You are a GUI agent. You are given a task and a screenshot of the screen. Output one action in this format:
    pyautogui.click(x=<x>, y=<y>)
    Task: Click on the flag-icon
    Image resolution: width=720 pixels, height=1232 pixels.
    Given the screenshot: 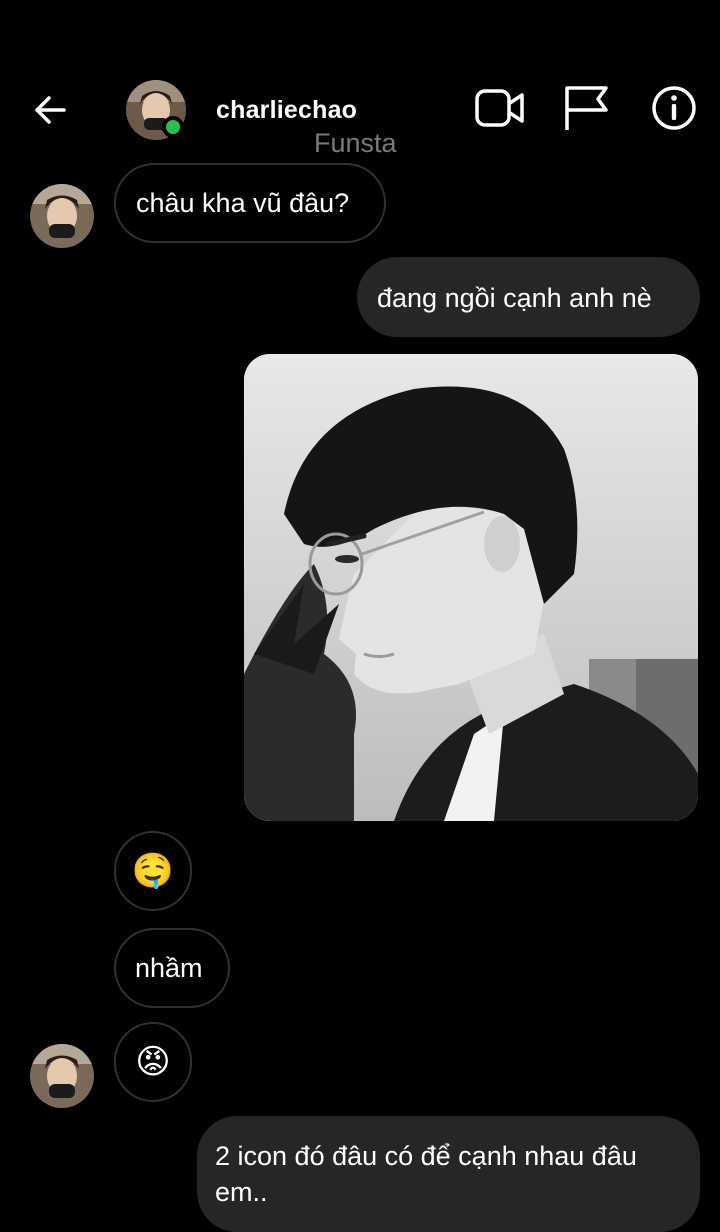 What is the action you would take?
    pyautogui.click(x=586, y=108)
    